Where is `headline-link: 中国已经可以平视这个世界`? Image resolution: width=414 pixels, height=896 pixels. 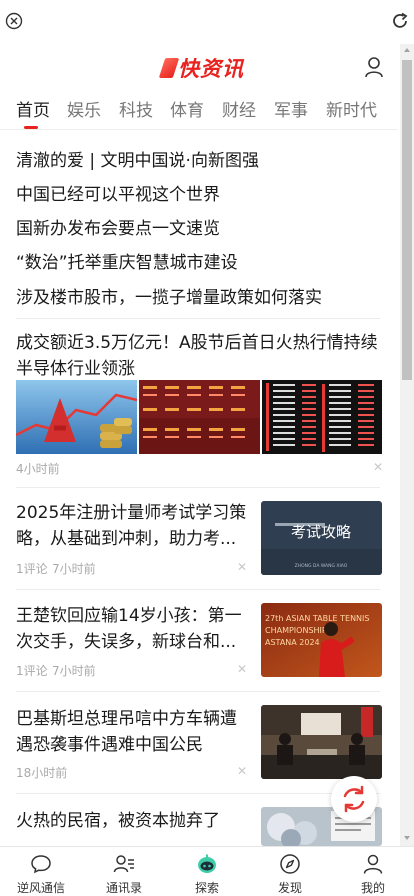 headline-link: 中国已经可以平视这个世界 is located at coordinates (118, 192).